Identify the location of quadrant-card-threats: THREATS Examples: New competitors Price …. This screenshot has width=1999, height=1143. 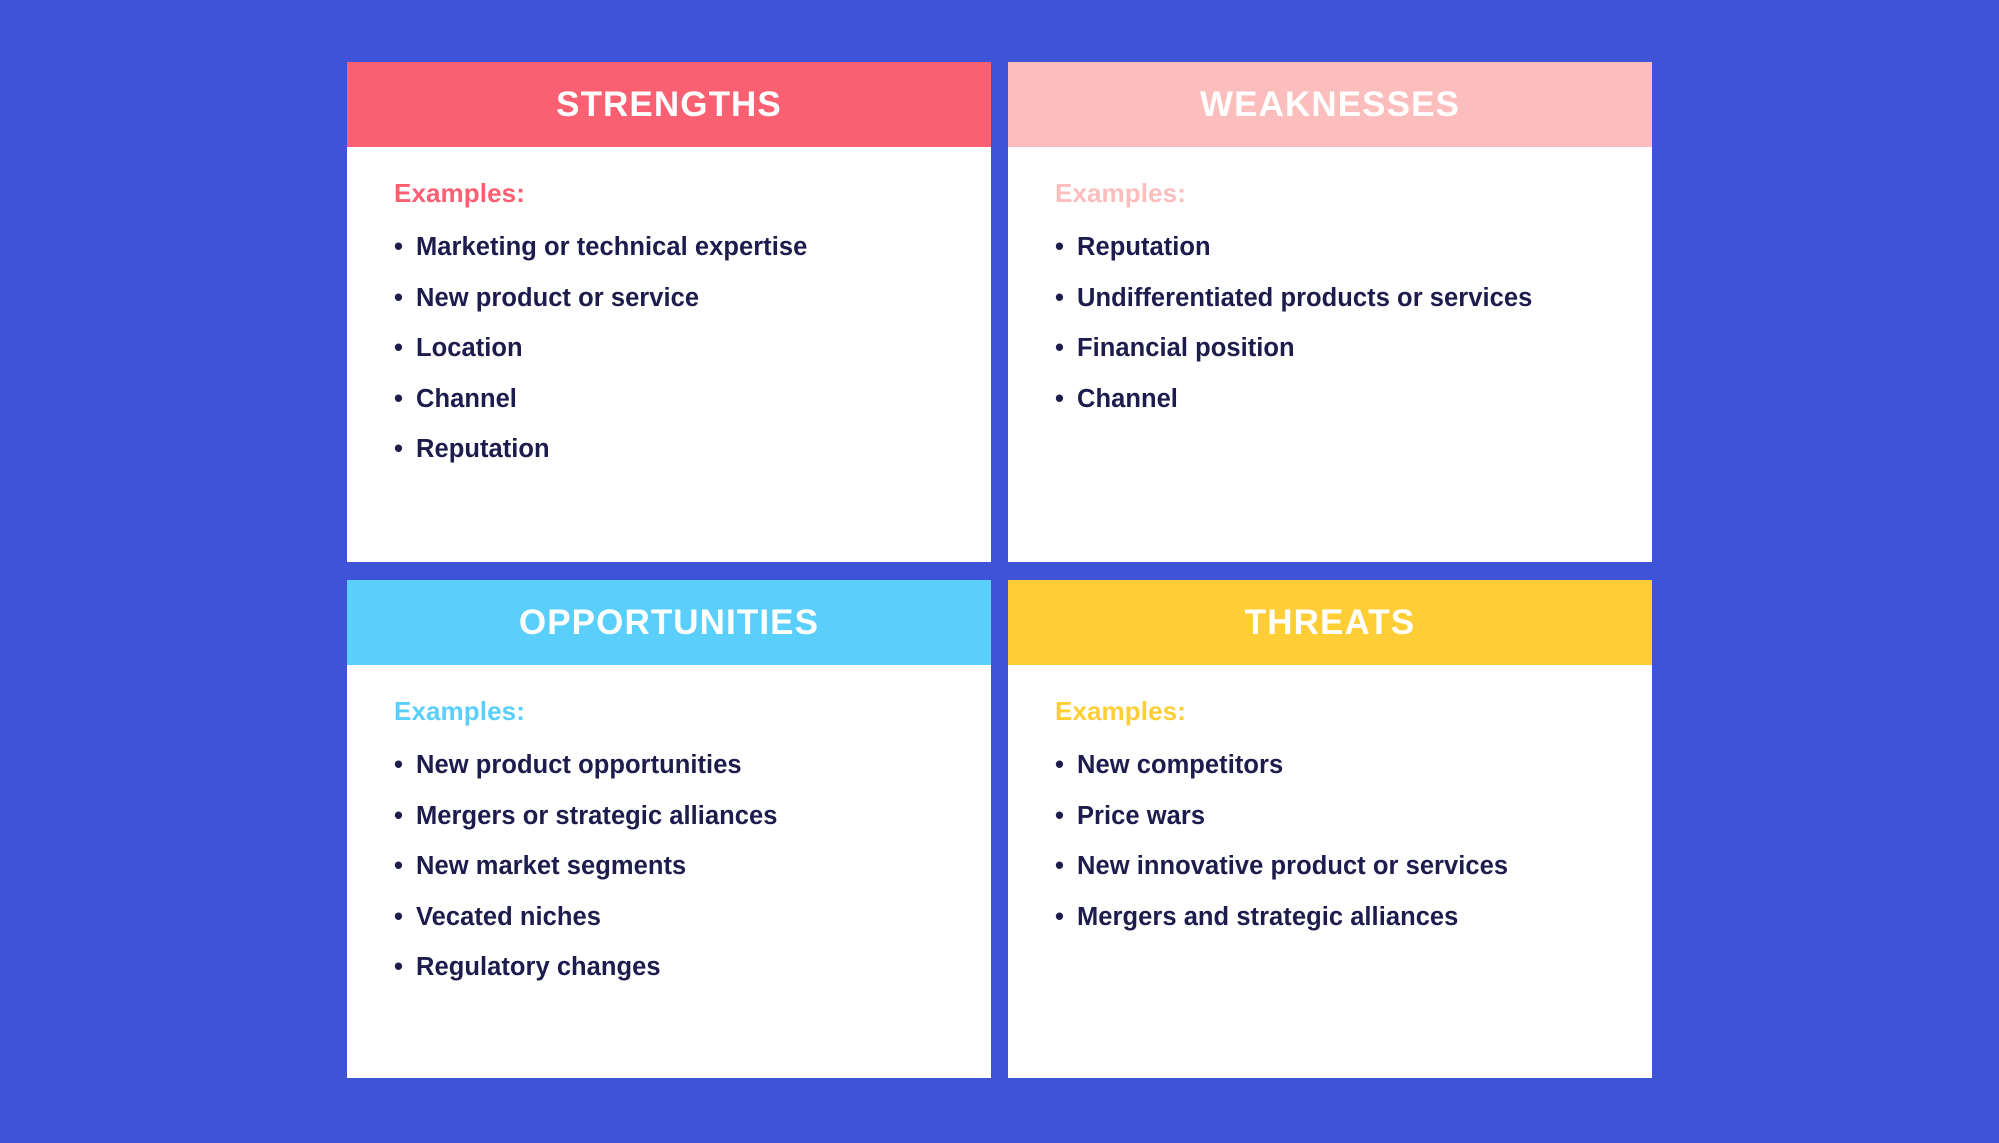
(1330, 829).